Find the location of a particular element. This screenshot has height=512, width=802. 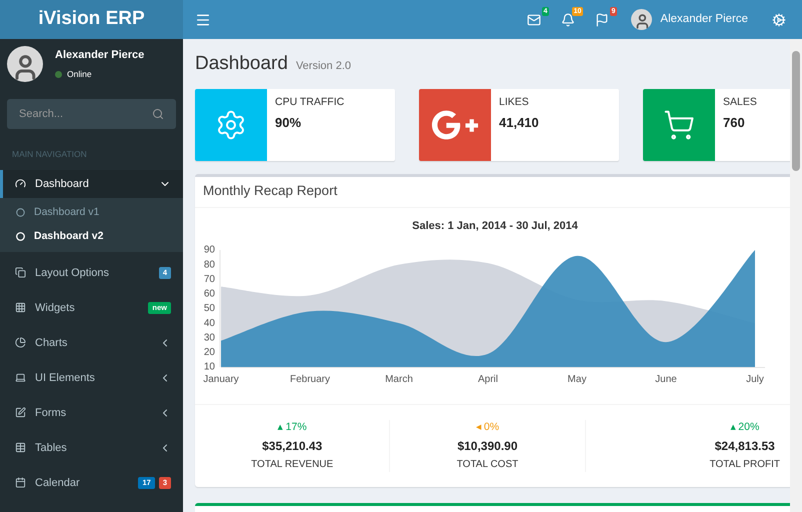

status-text: Online is located at coordinates (79, 75).